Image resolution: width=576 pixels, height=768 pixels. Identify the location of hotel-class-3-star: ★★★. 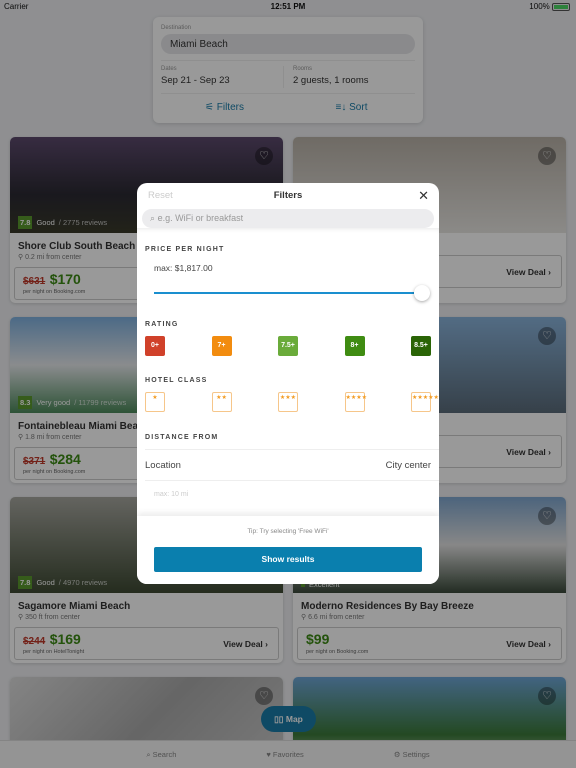
(288, 402).